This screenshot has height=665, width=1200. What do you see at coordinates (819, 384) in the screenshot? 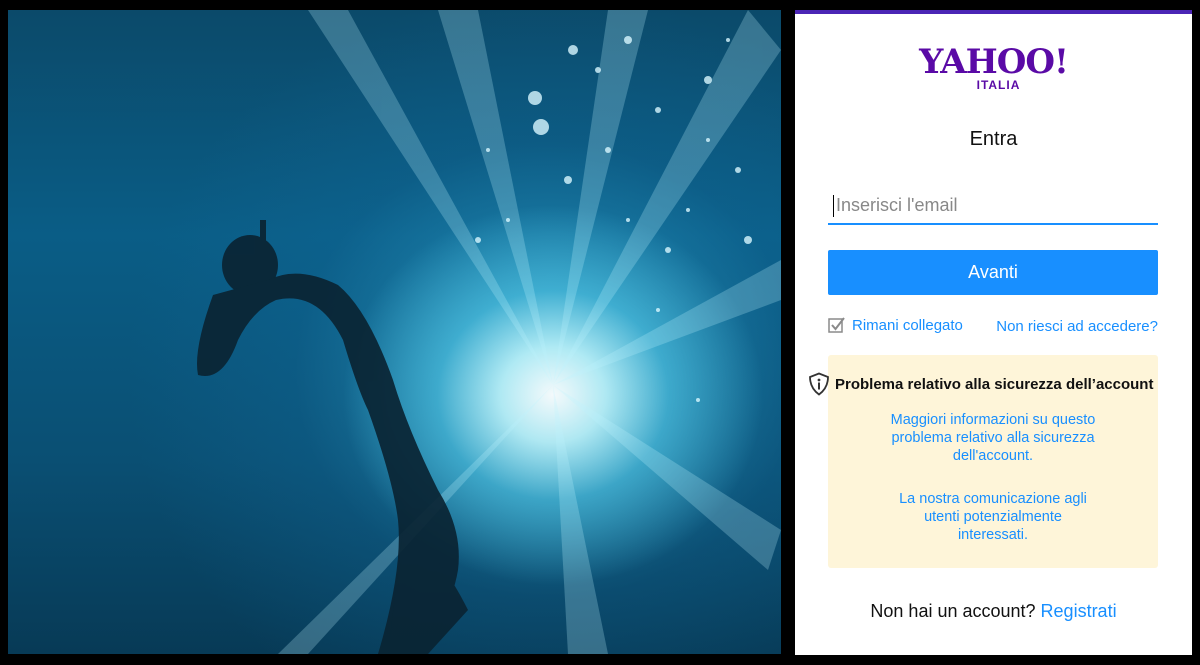
I see `shield-info-icon` at bounding box center [819, 384].